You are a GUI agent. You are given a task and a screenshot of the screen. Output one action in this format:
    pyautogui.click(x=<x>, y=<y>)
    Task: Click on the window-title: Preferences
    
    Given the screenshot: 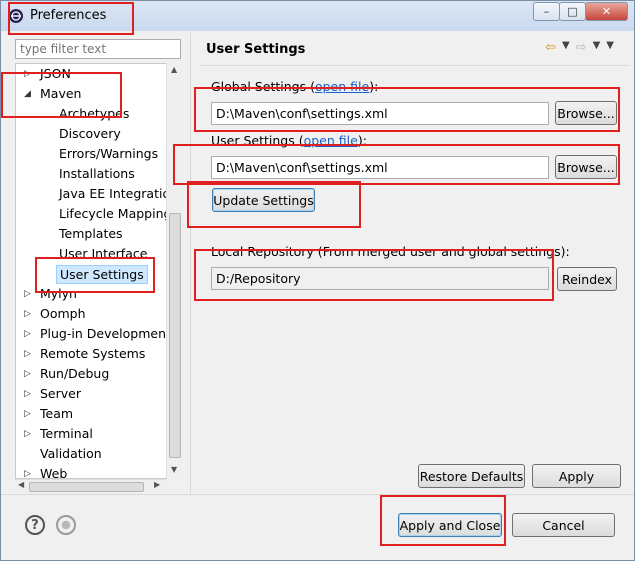 What is the action you would take?
    pyautogui.click(x=68, y=15)
    